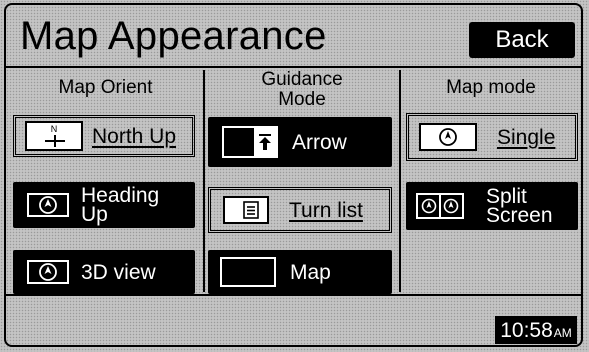  Describe the element at coordinates (105, 87) in the screenshot. I see `map-orient-header: Map Orient` at that location.